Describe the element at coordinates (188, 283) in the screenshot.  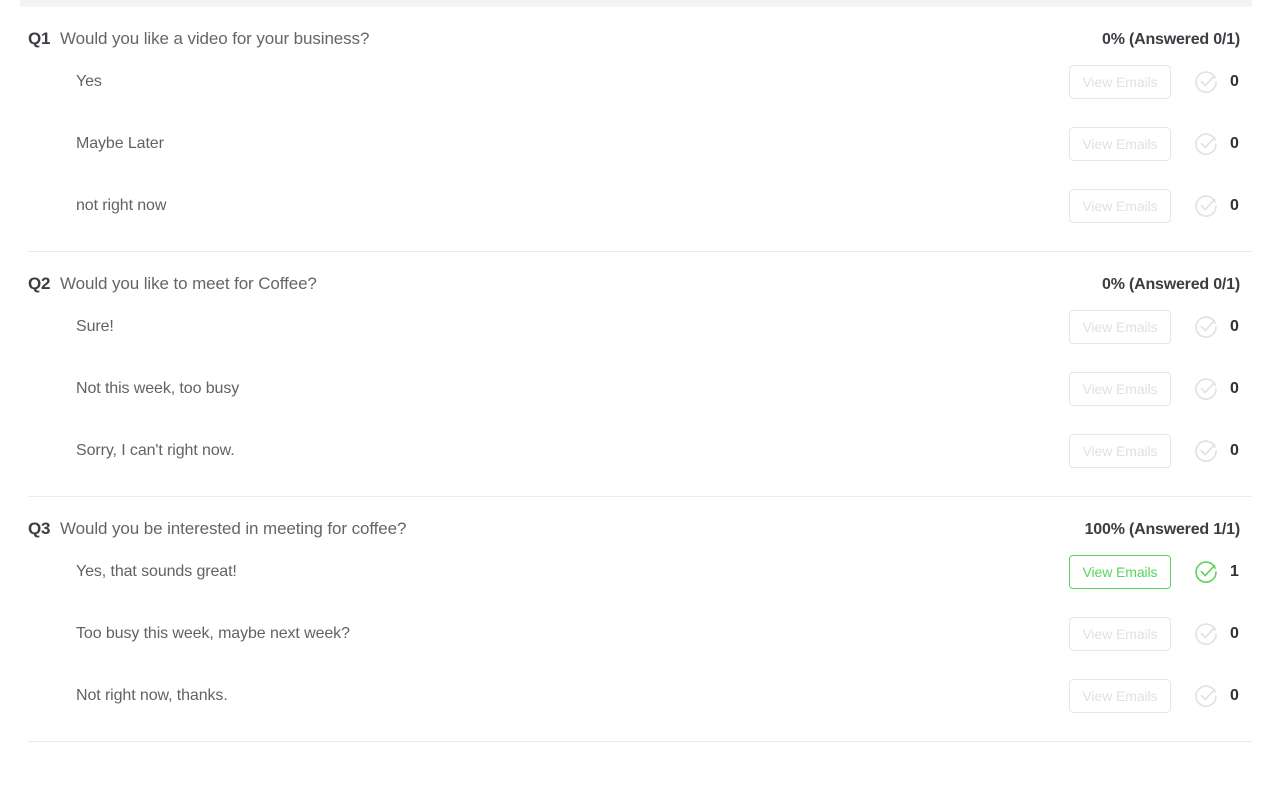
I see `question-text: Would you like to meet for Coffee?` at that location.